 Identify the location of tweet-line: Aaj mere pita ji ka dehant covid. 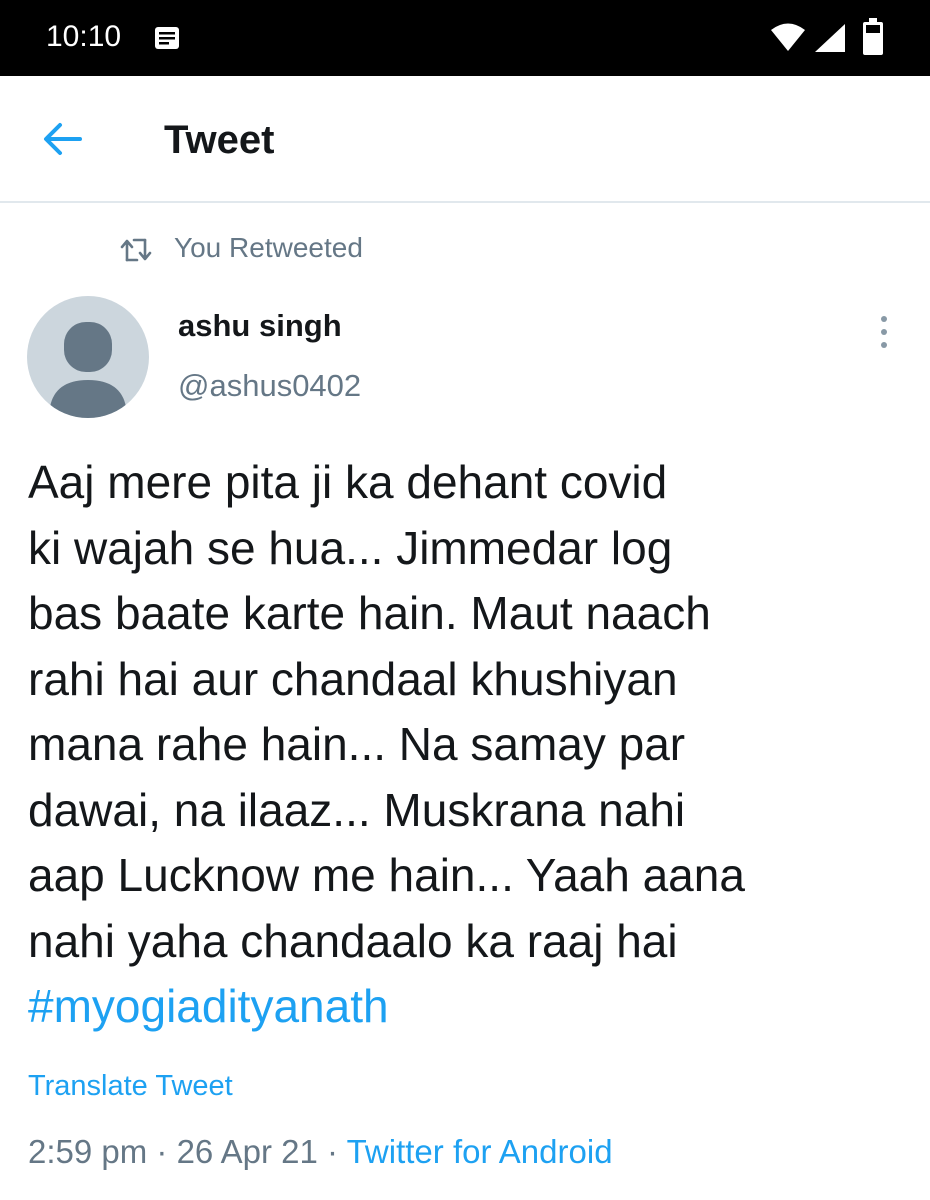
(348, 482).